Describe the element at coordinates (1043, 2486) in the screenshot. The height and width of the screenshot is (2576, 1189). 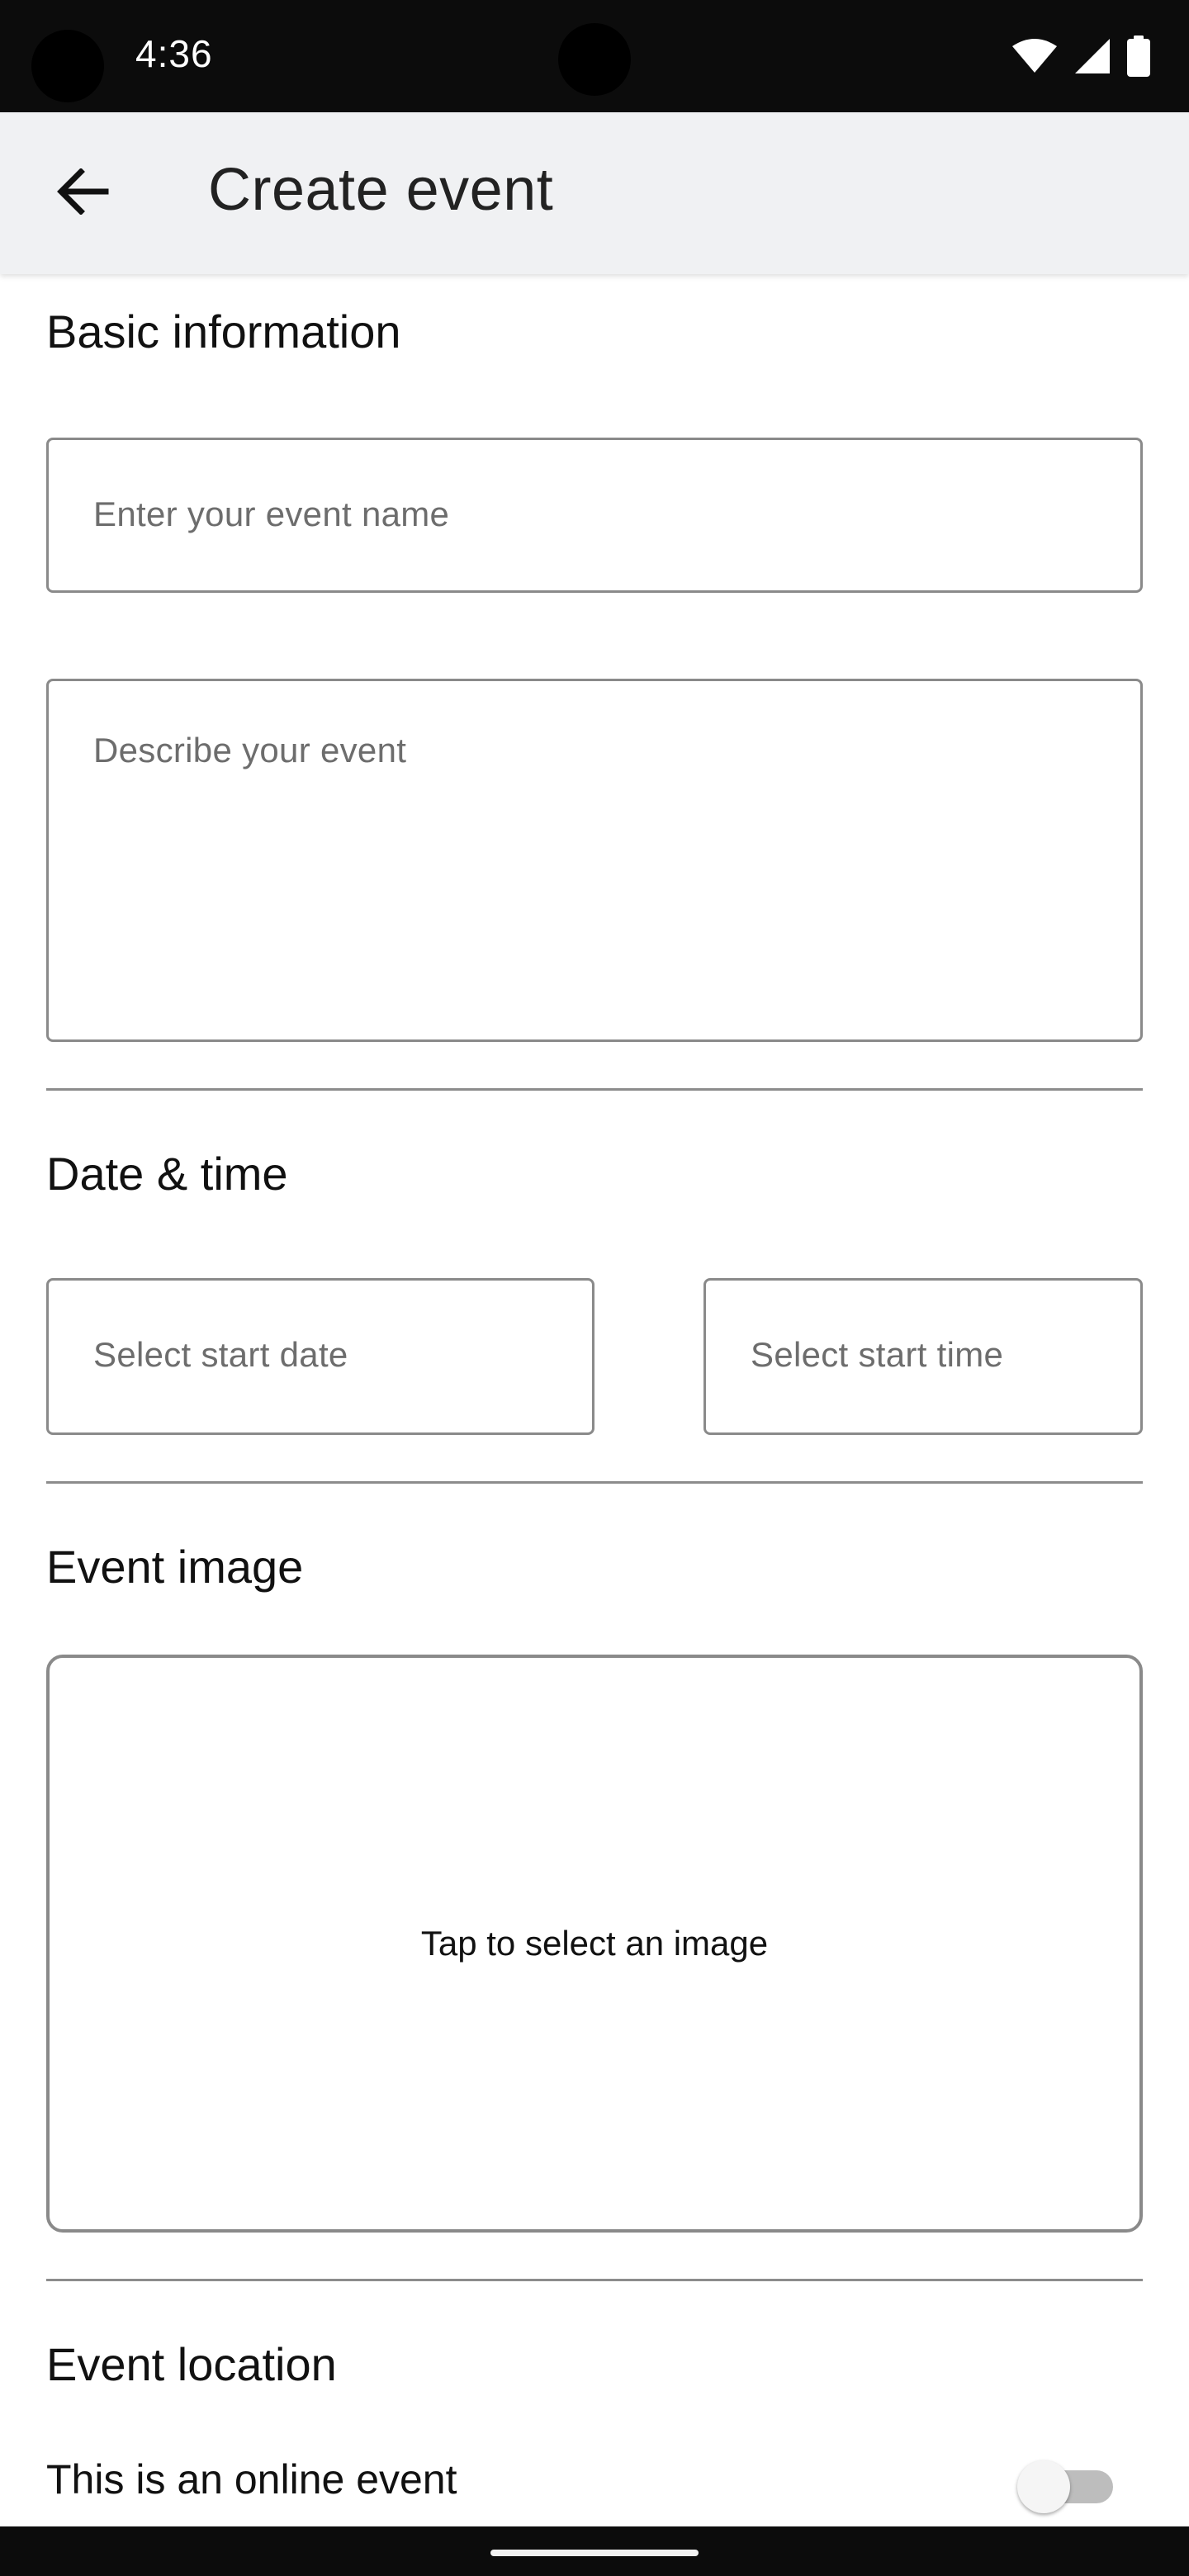
I see `toggle-thumb` at that location.